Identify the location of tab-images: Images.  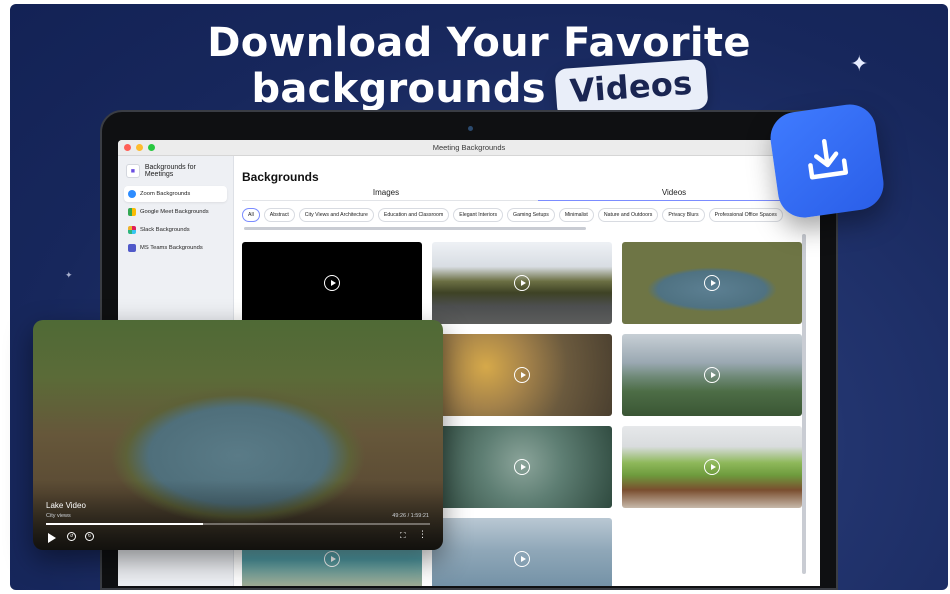
(386, 193).